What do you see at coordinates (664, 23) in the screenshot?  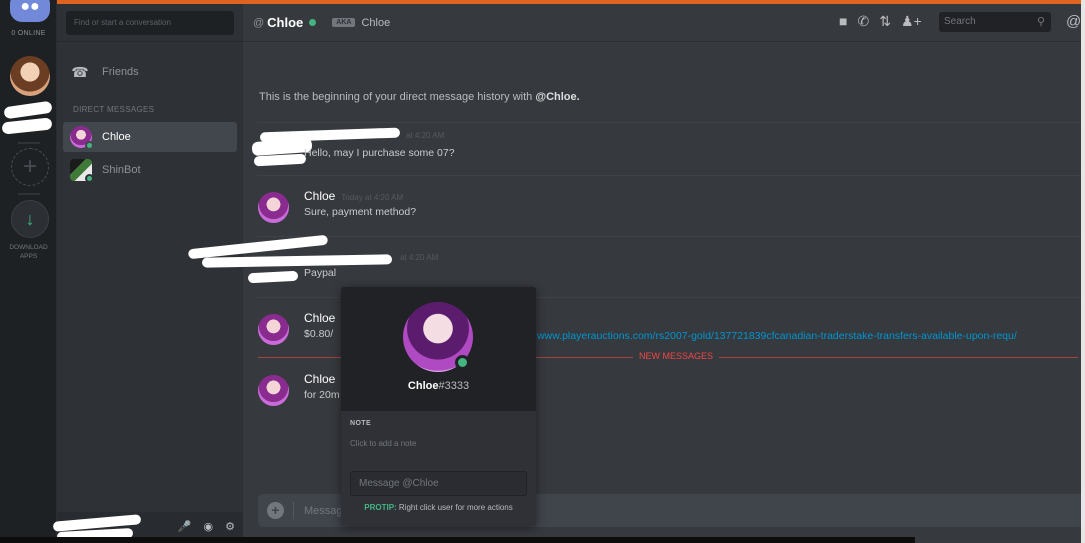 I see `chat-header: @ Chloe AKA Chloe ■ ✆ ⇅ ♟+ Search ⚲ @` at bounding box center [664, 23].